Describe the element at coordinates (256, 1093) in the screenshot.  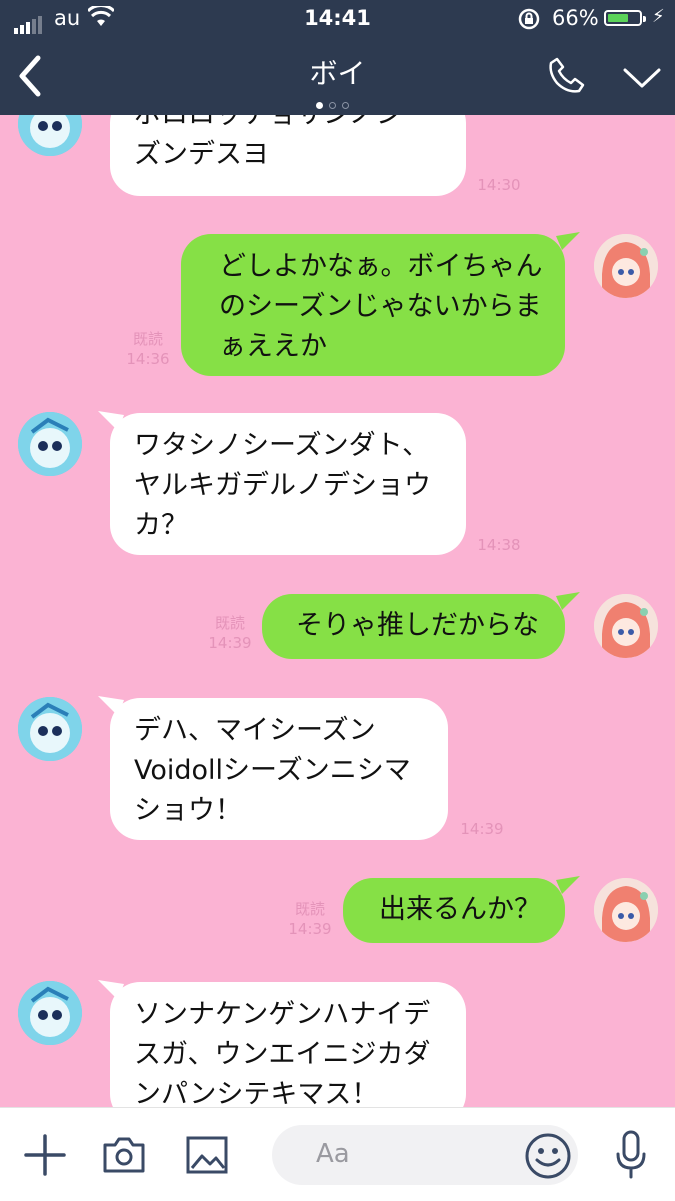
I see `message-line: ンパンシテキマス！` at that location.